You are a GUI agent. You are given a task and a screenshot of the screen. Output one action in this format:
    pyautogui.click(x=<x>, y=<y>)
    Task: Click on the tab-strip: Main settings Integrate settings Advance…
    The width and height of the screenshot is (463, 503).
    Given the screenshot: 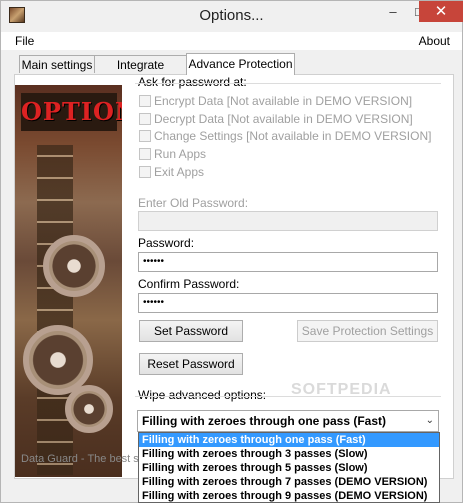 What is the action you would take?
    pyautogui.click(x=231, y=71)
    